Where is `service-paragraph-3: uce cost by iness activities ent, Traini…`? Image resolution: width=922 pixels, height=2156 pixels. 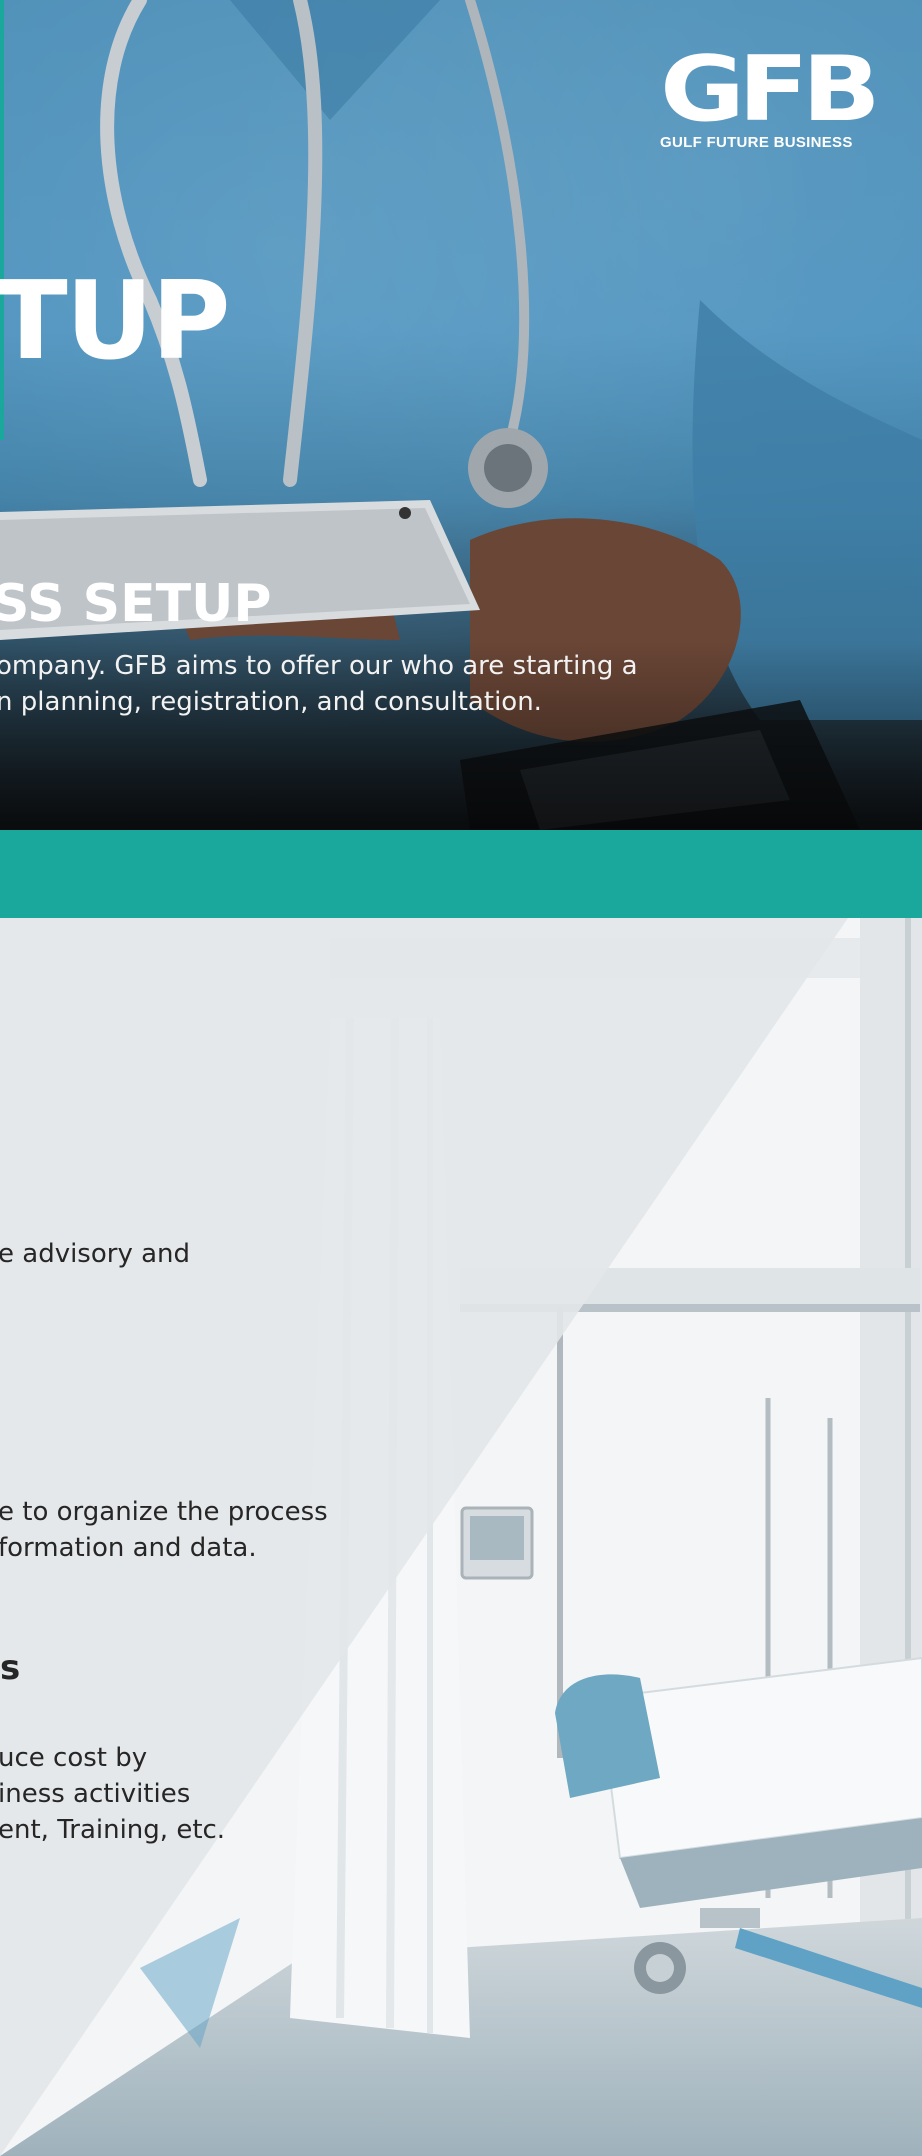
service-paragraph-3: uce cost by iness activities ent, Traini… is located at coordinates (112, 1794).